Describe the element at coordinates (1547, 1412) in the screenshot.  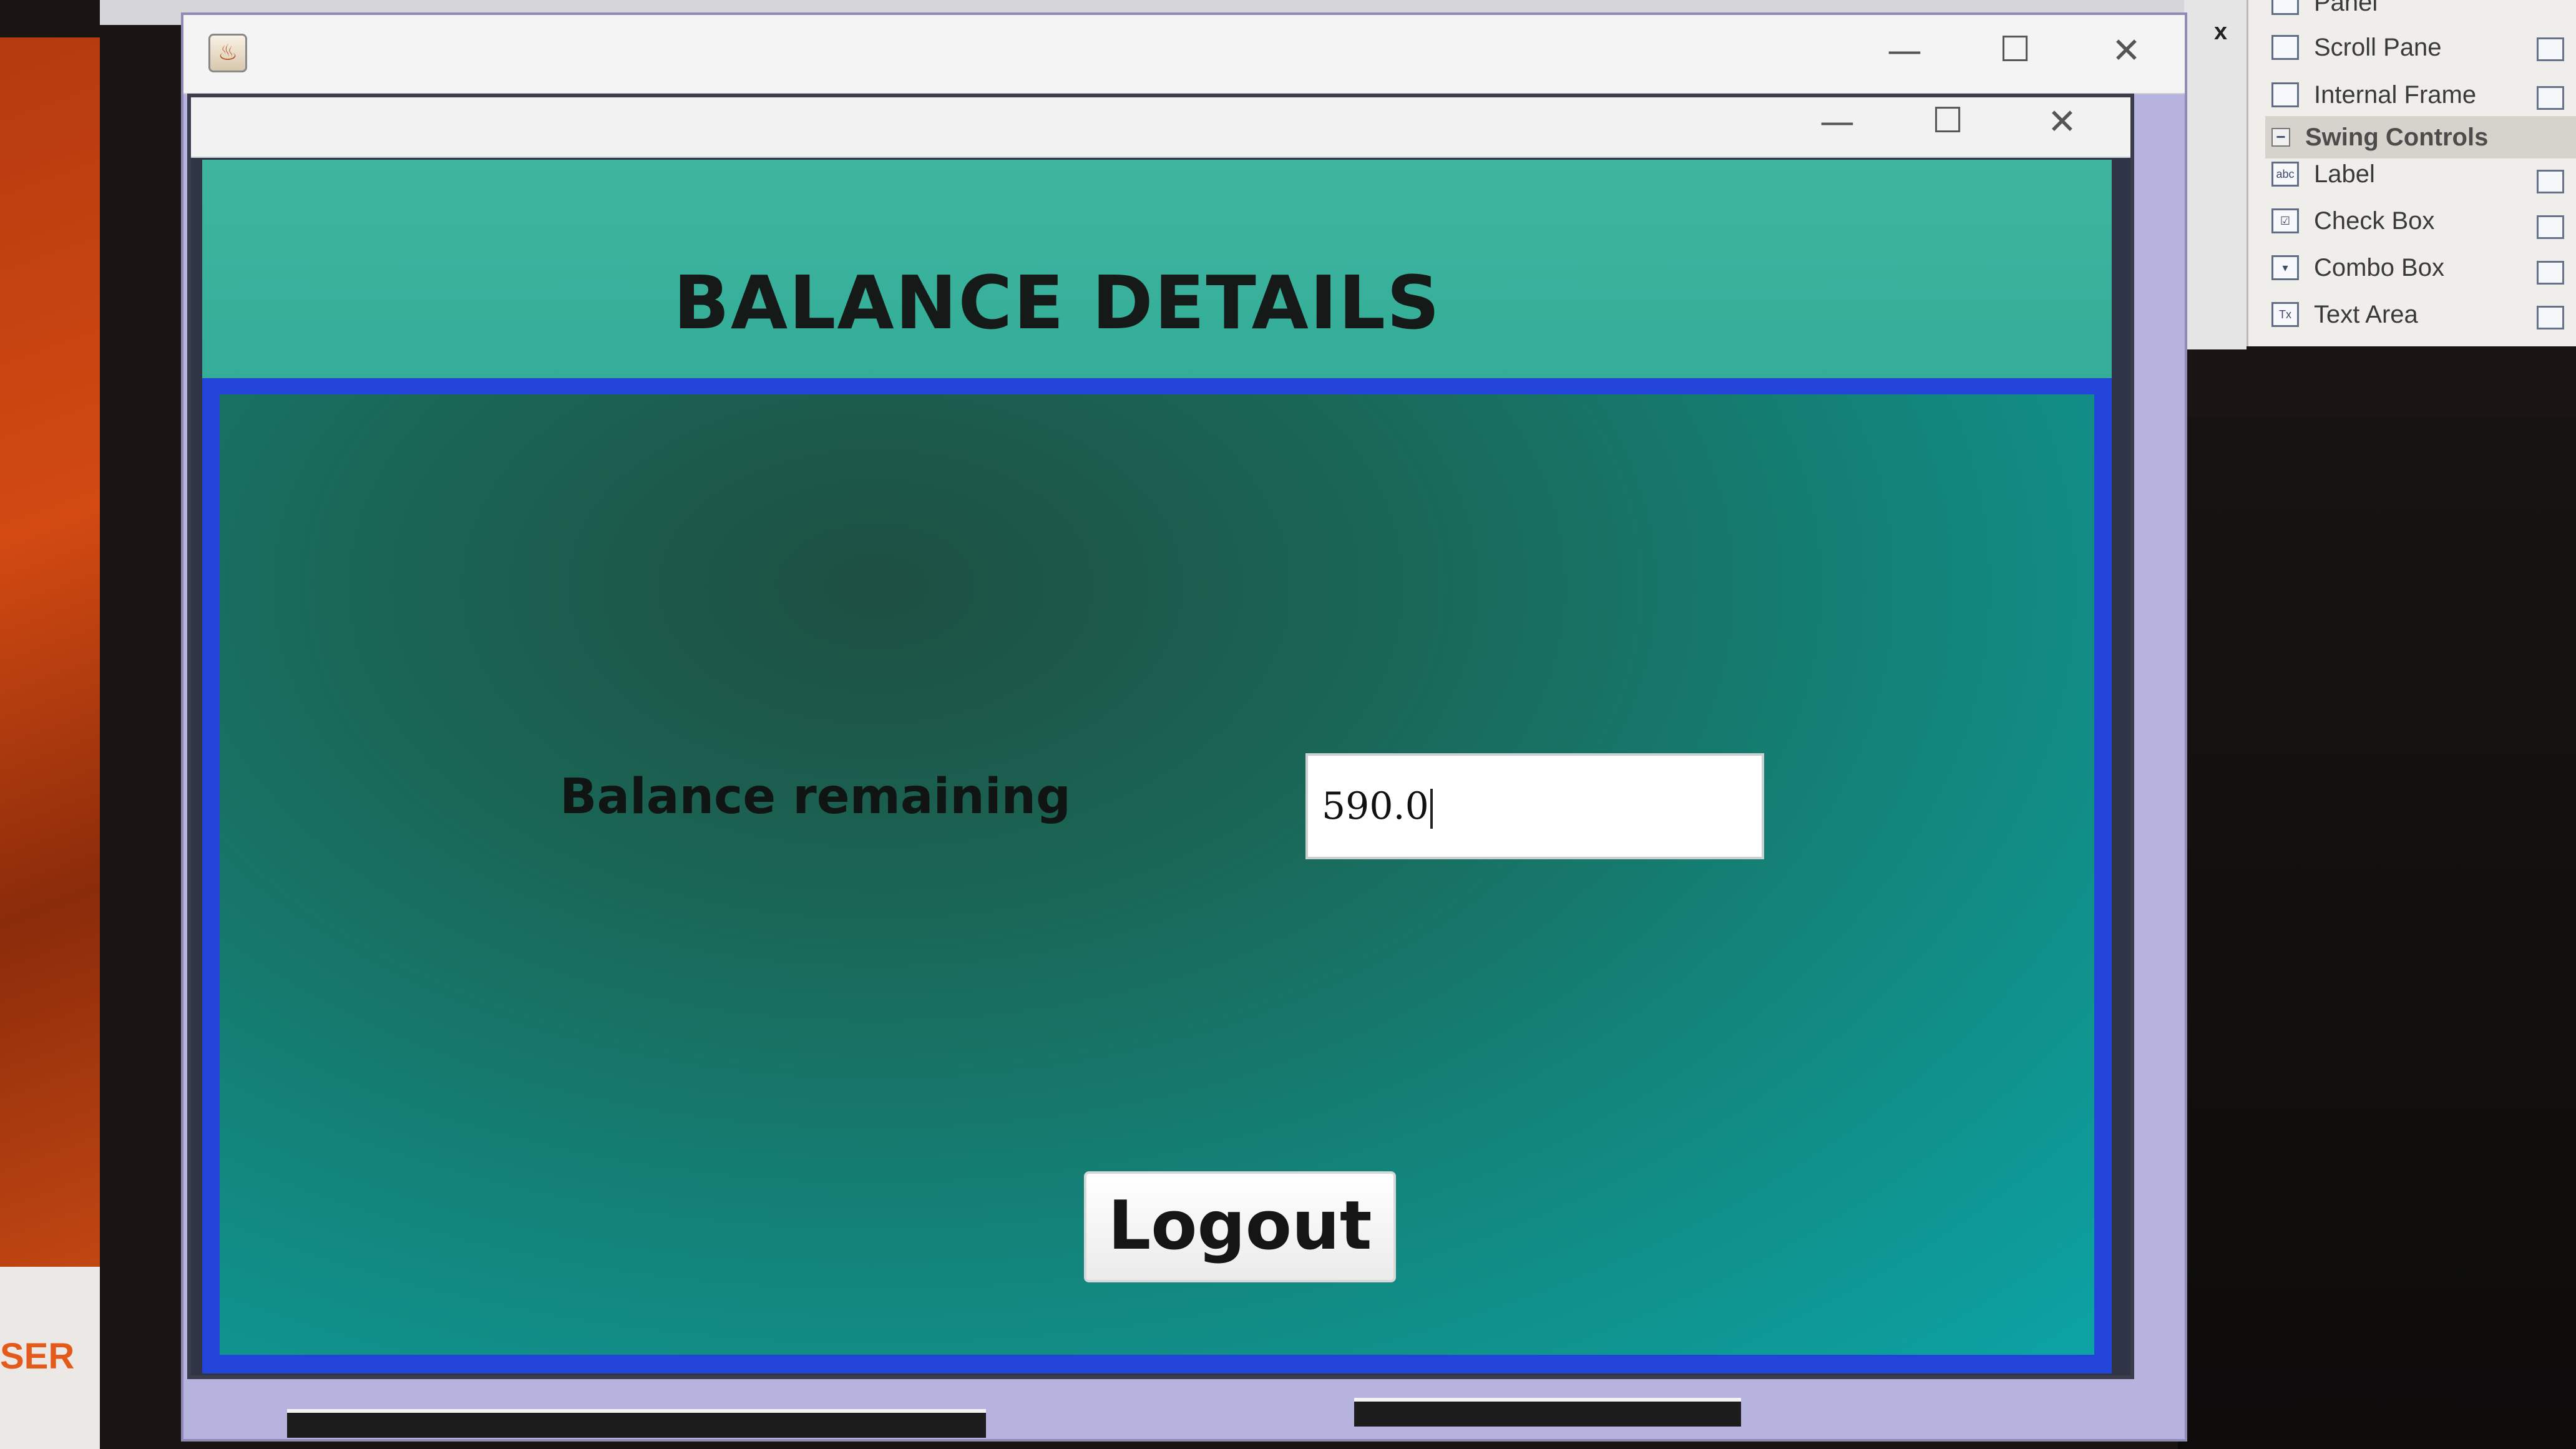
I see `background-bottom-bar-right` at that location.